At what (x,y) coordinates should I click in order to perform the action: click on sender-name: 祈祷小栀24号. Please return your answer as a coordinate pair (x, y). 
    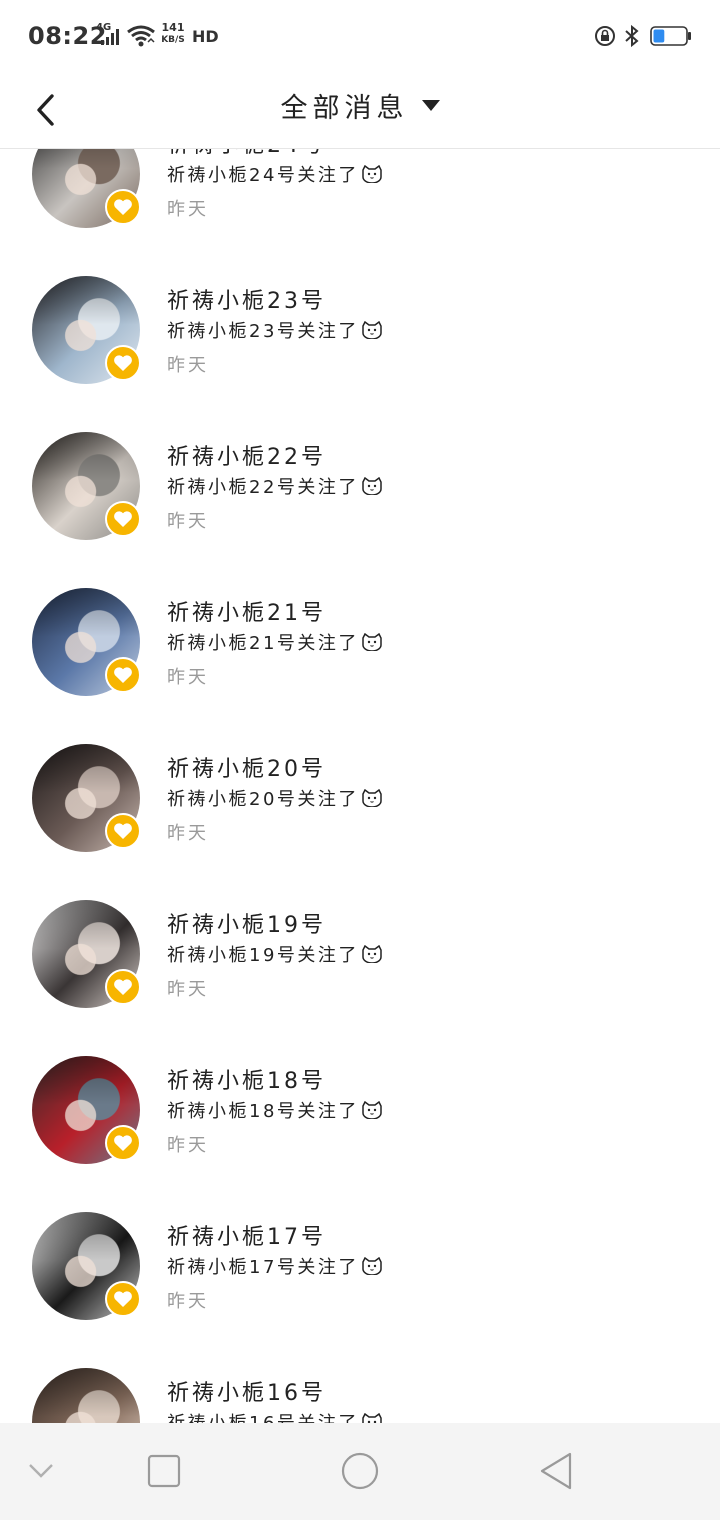
    Looking at the image, I should click on (246, 154).